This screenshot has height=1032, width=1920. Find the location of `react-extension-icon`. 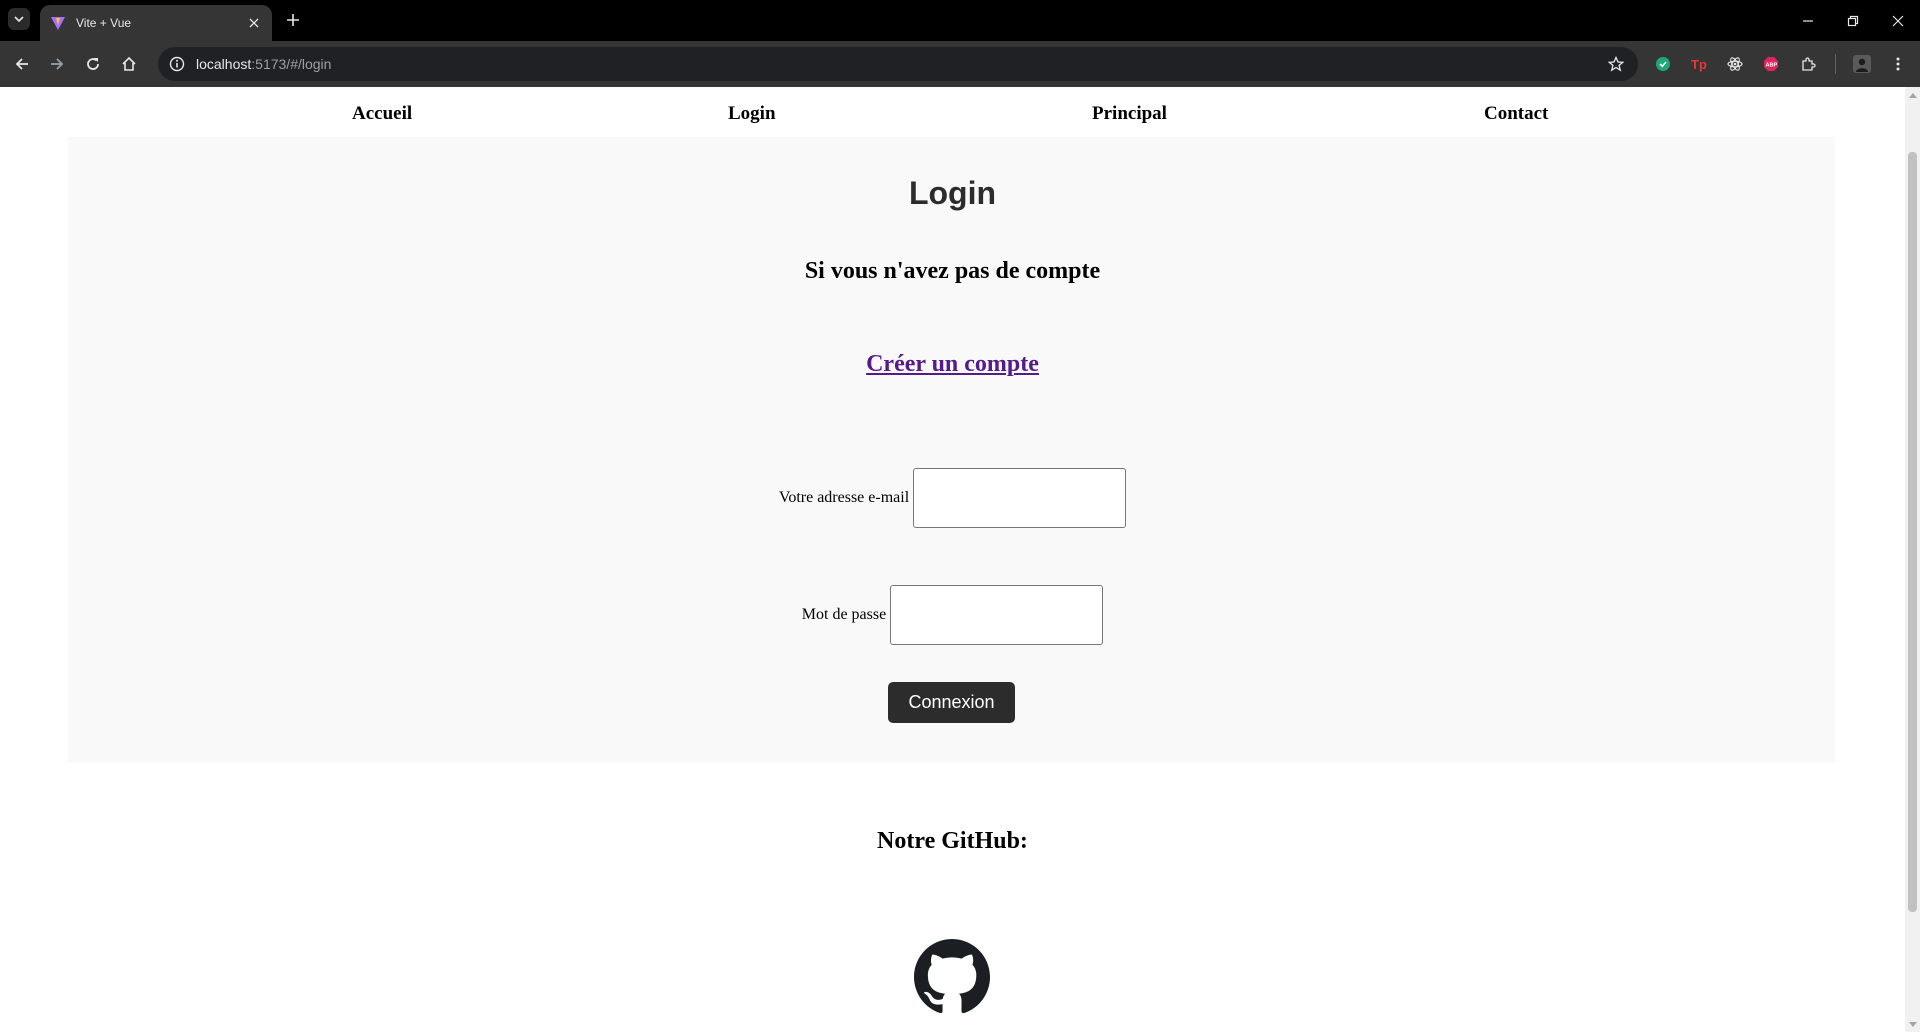

react-extension-icon is located at coordinates (1735, 64).